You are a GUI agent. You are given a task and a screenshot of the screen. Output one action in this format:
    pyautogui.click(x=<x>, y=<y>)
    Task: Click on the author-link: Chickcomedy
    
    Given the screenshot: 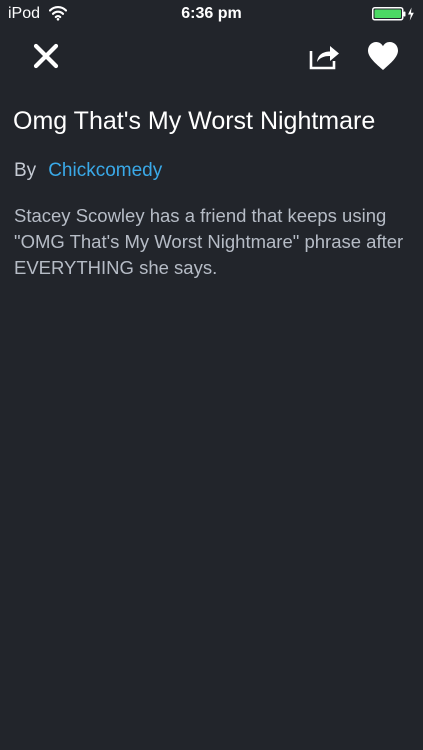 What is the action you would take?
    pyautogui.click(x=105, y=170)
    